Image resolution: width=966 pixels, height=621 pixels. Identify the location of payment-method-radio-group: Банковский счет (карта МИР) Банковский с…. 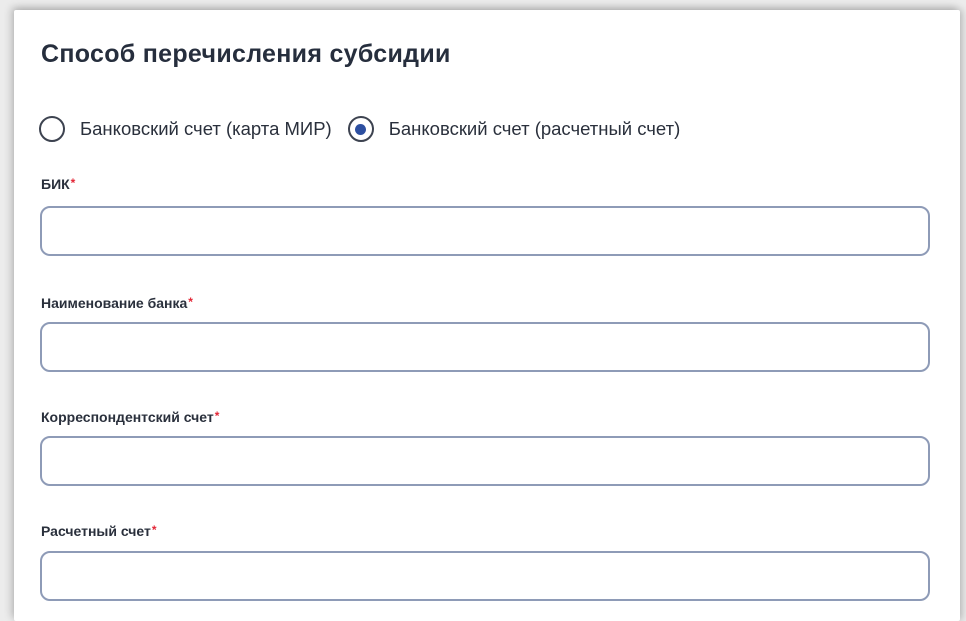
(367, 129).